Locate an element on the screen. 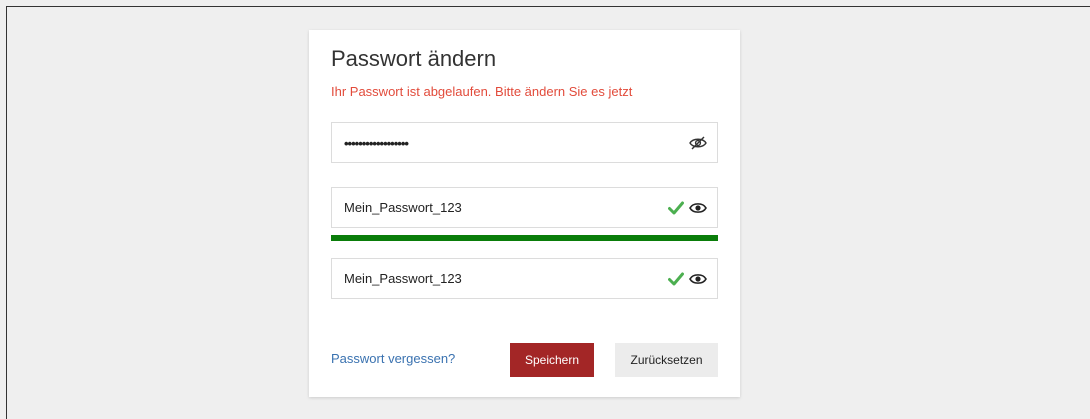 The height and width of the screenshot is (419, 1090). password-strength-fill is located at coordinates (524, 238).